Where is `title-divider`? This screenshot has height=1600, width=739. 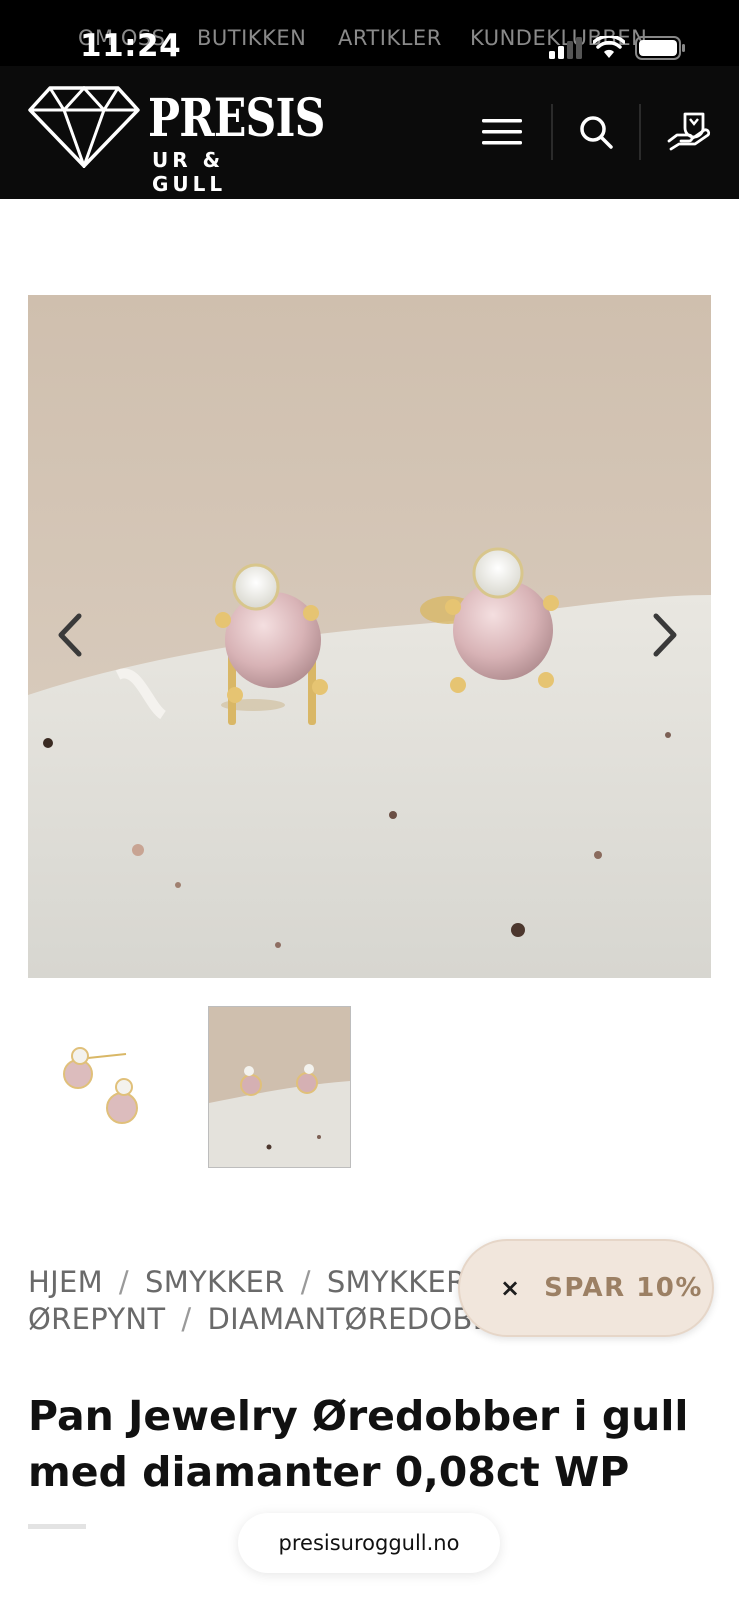 title-divider is located at coordinates (57, 1526).